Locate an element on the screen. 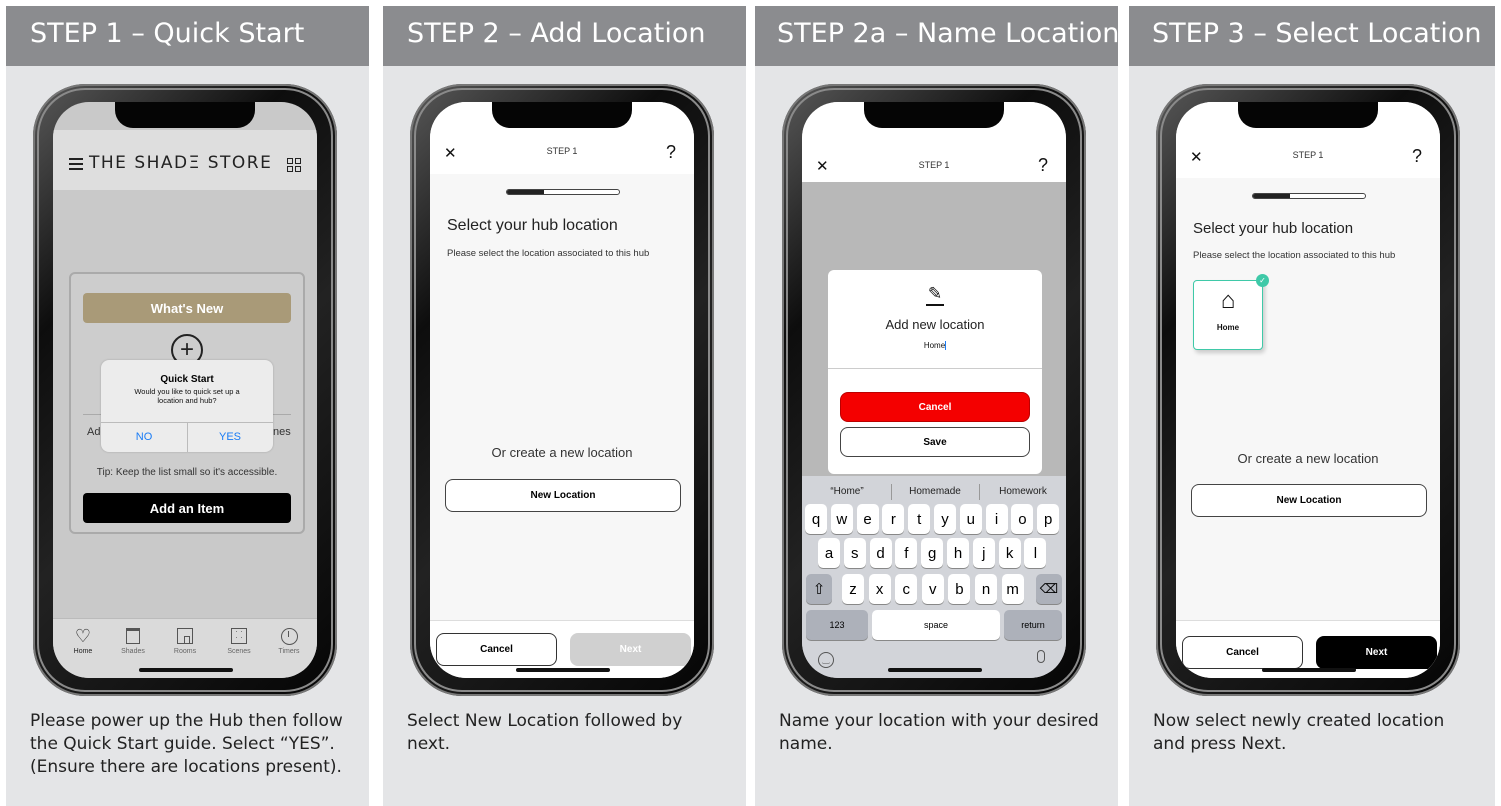  menu-icon is located at coordinates (76, 164).